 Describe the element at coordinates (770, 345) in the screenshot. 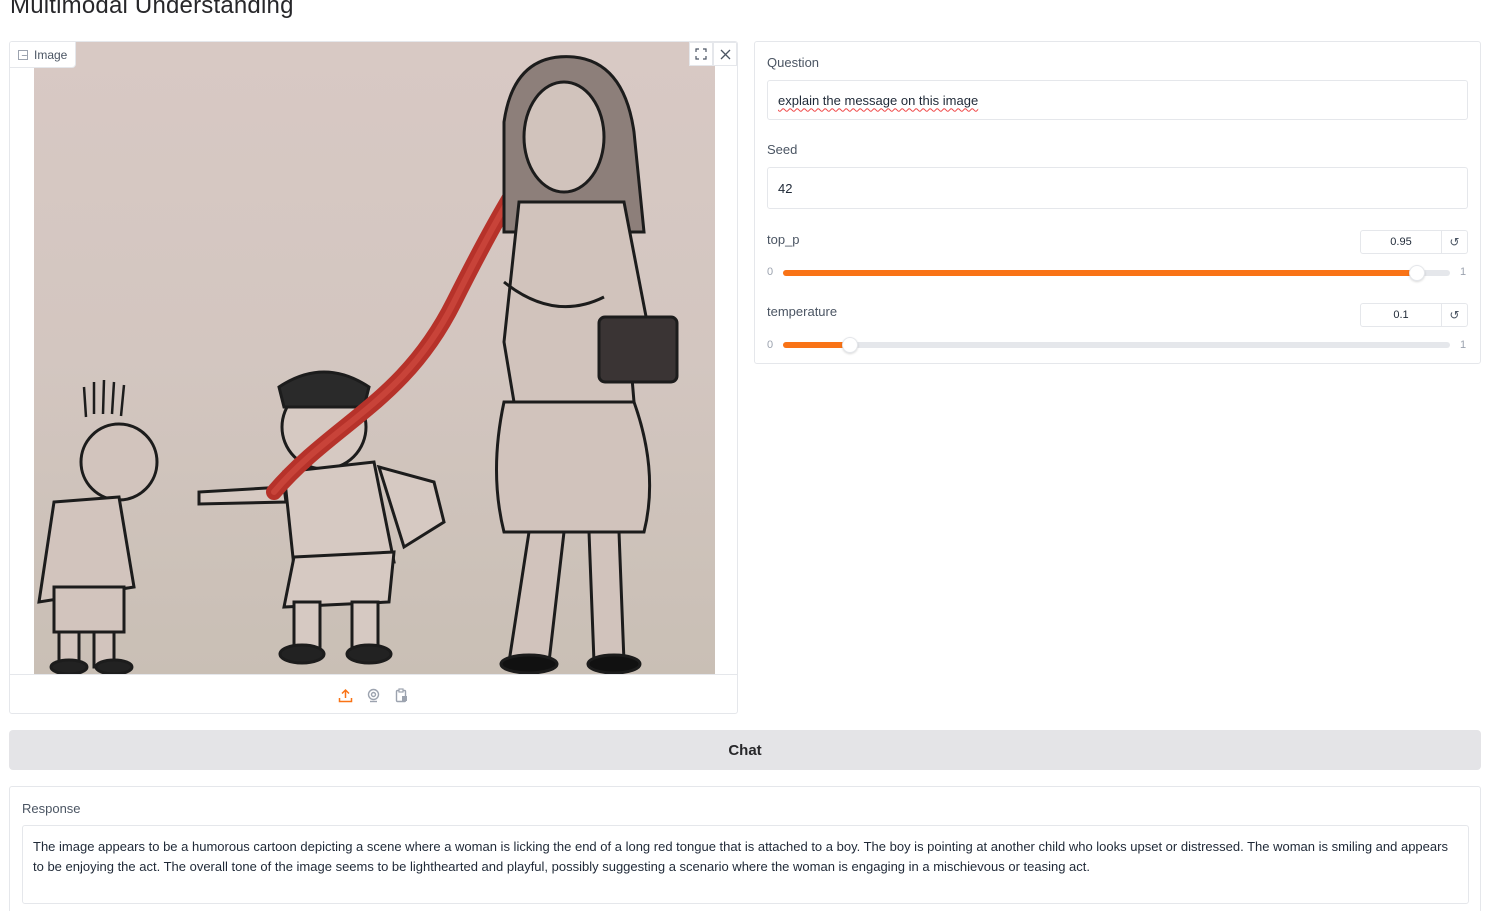

I see `temperature-min-label: 0` at that location.